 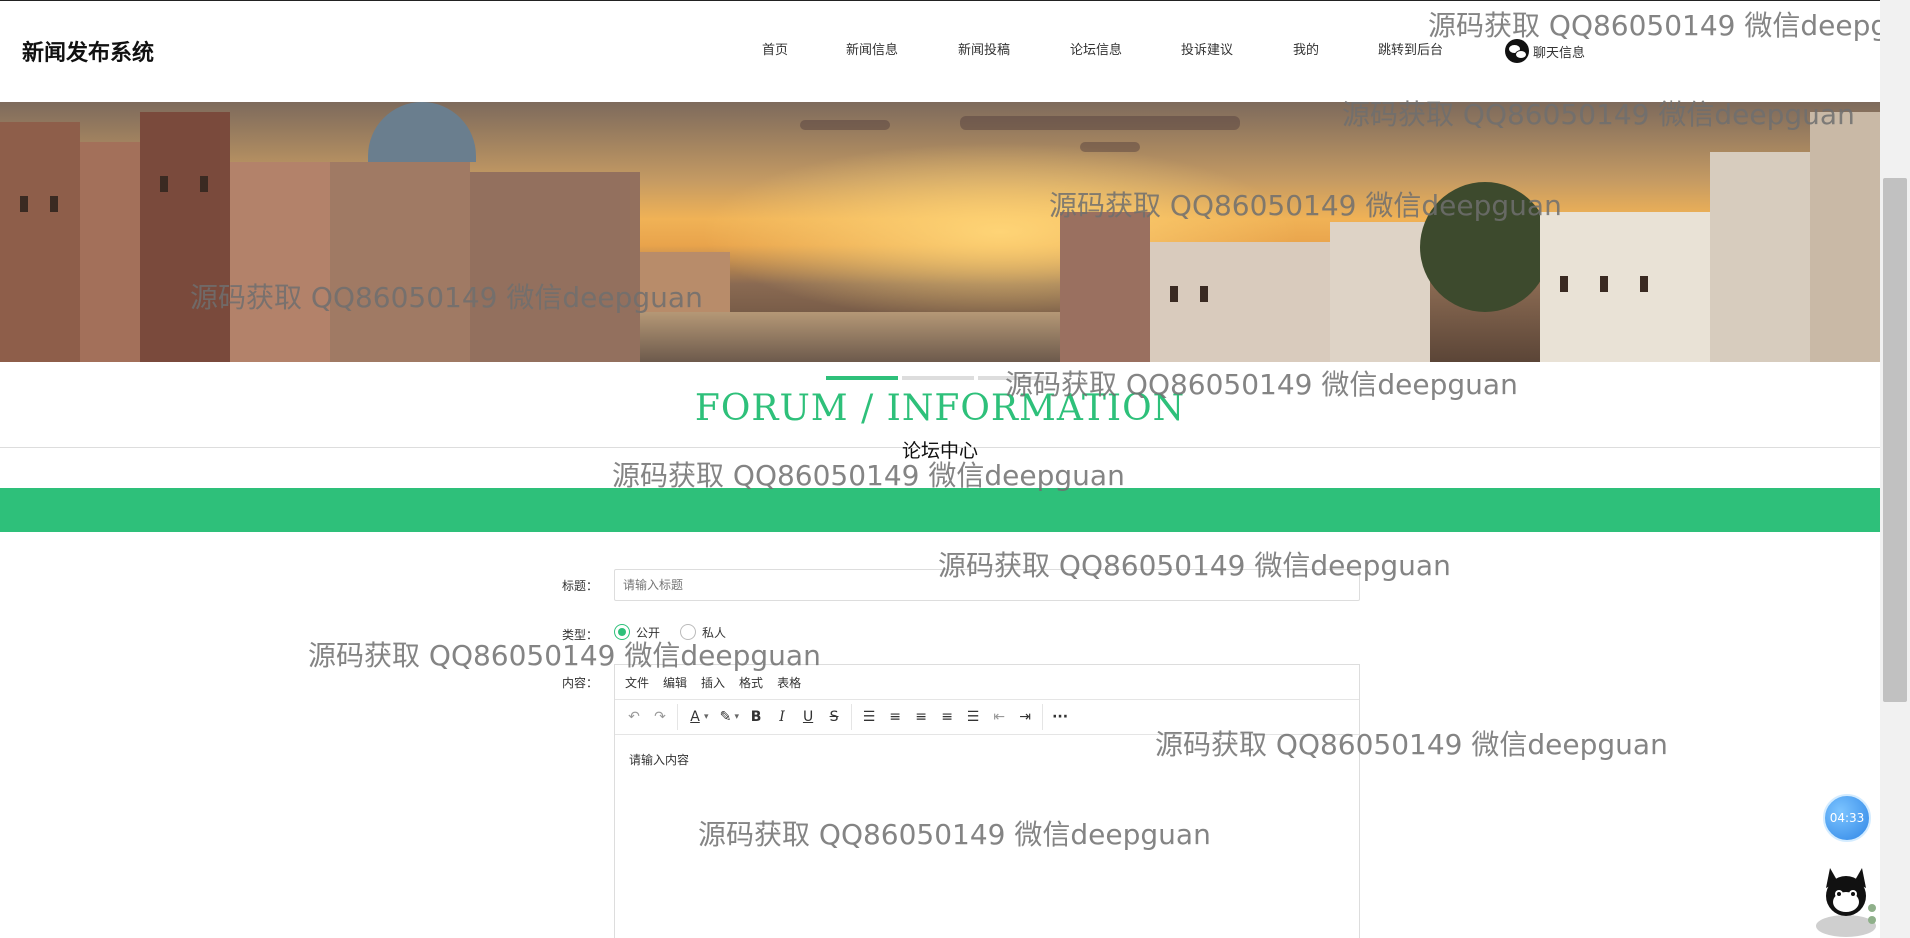 What do you see at coordinates (789, 682) in the screenshot?
I see `editor-menu-table: 表格` at bounding box center [789, 682].